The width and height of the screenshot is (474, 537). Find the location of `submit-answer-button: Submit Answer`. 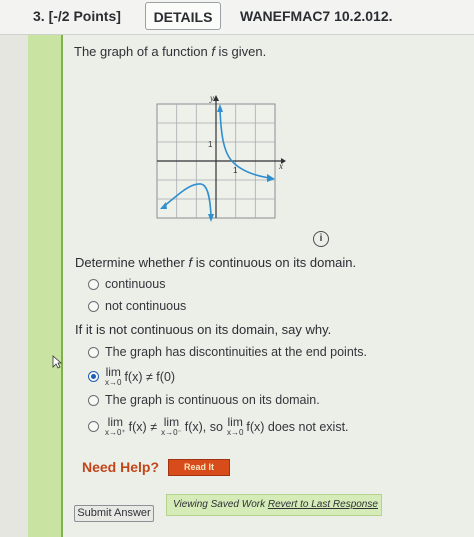

submit-answer-button: Submit Answer is located at coordinates (114, 513).